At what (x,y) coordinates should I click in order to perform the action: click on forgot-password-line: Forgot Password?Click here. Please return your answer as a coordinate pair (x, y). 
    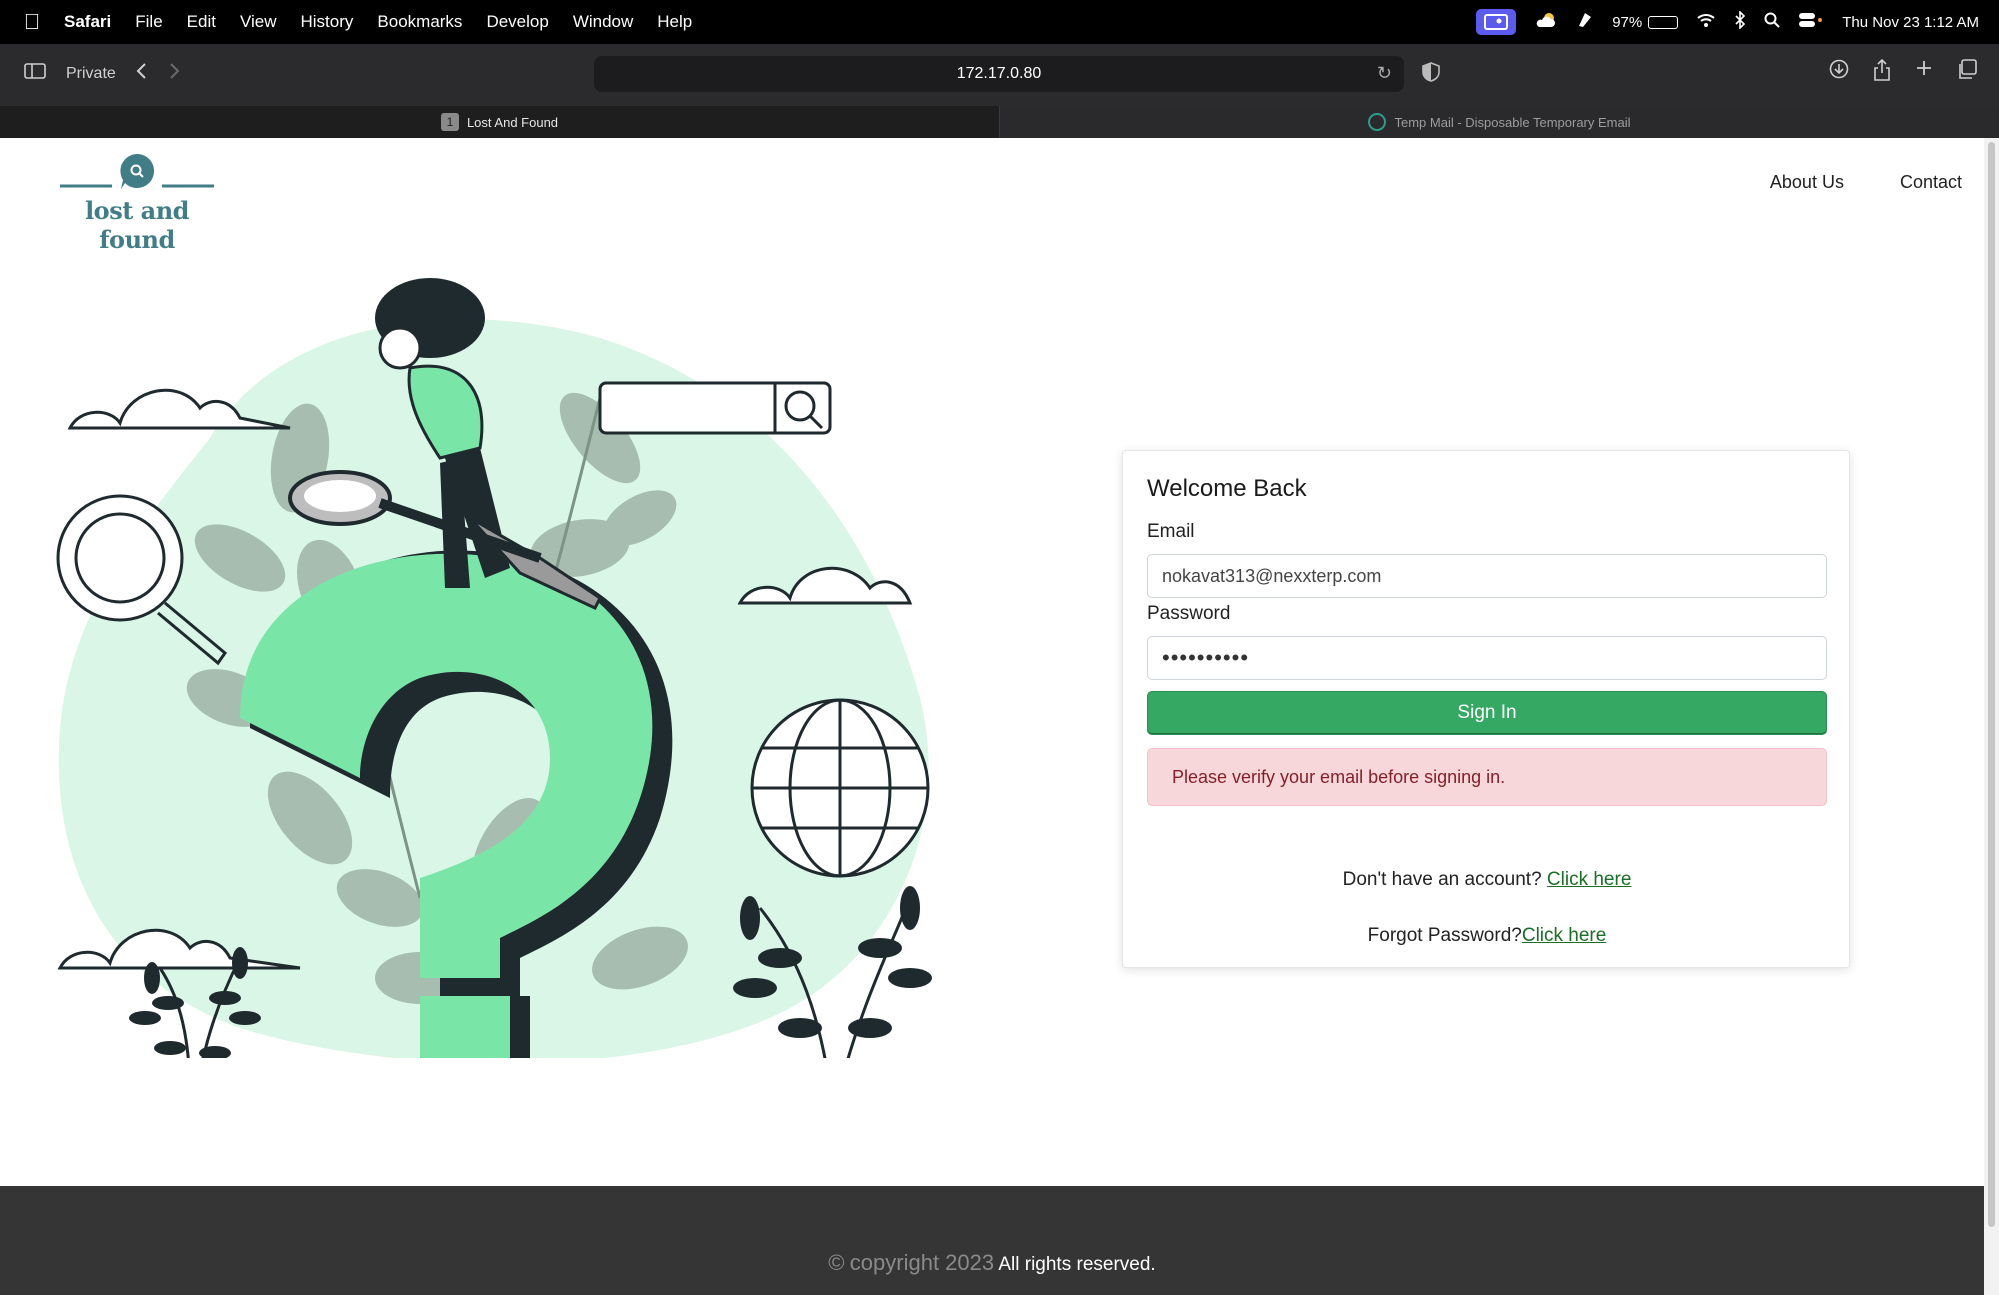
    Looking at the image, I should click on (1487, 936).